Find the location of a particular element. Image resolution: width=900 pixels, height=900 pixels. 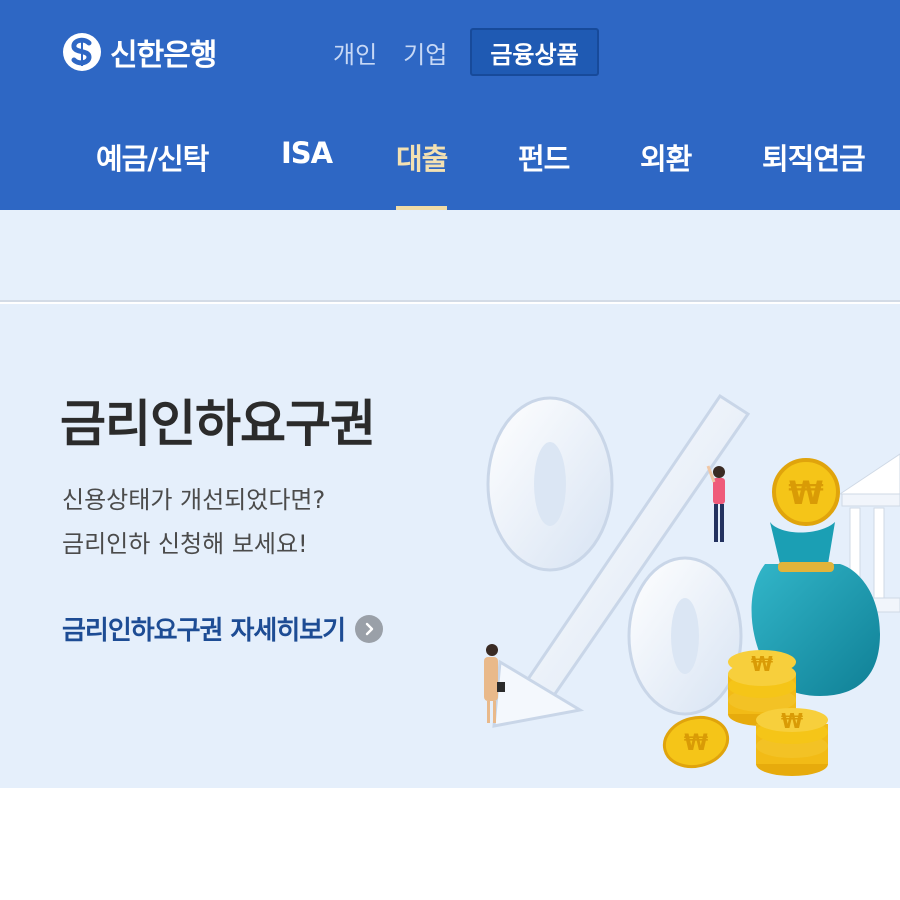

category-isa: ISA is located at coordinates (307, 153).